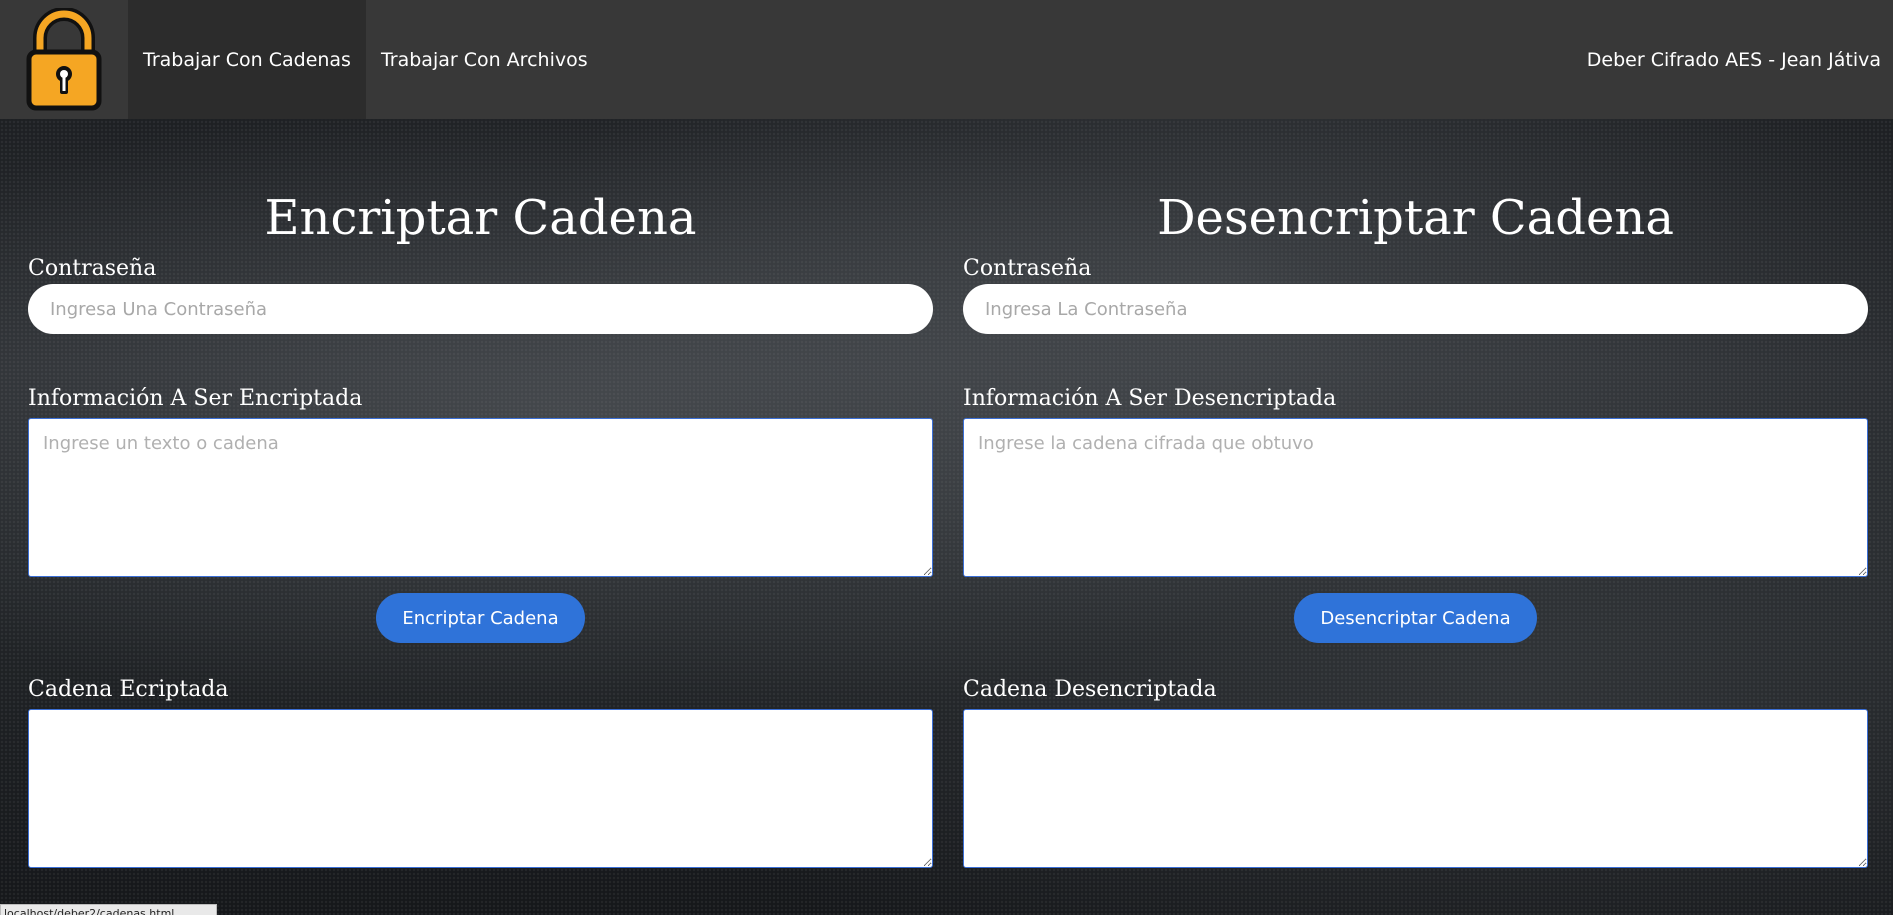 This screenshot has height=915, width=1893. I want to click on decrypt-result-textarea, so click(1415, 788).